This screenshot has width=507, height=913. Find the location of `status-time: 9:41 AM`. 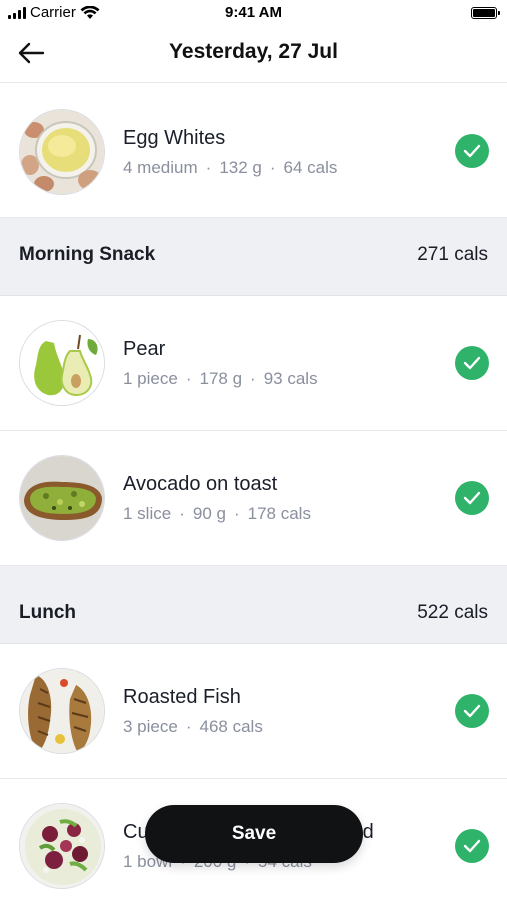

status-time: 9:41 AM is located at coordinates (253, 12).